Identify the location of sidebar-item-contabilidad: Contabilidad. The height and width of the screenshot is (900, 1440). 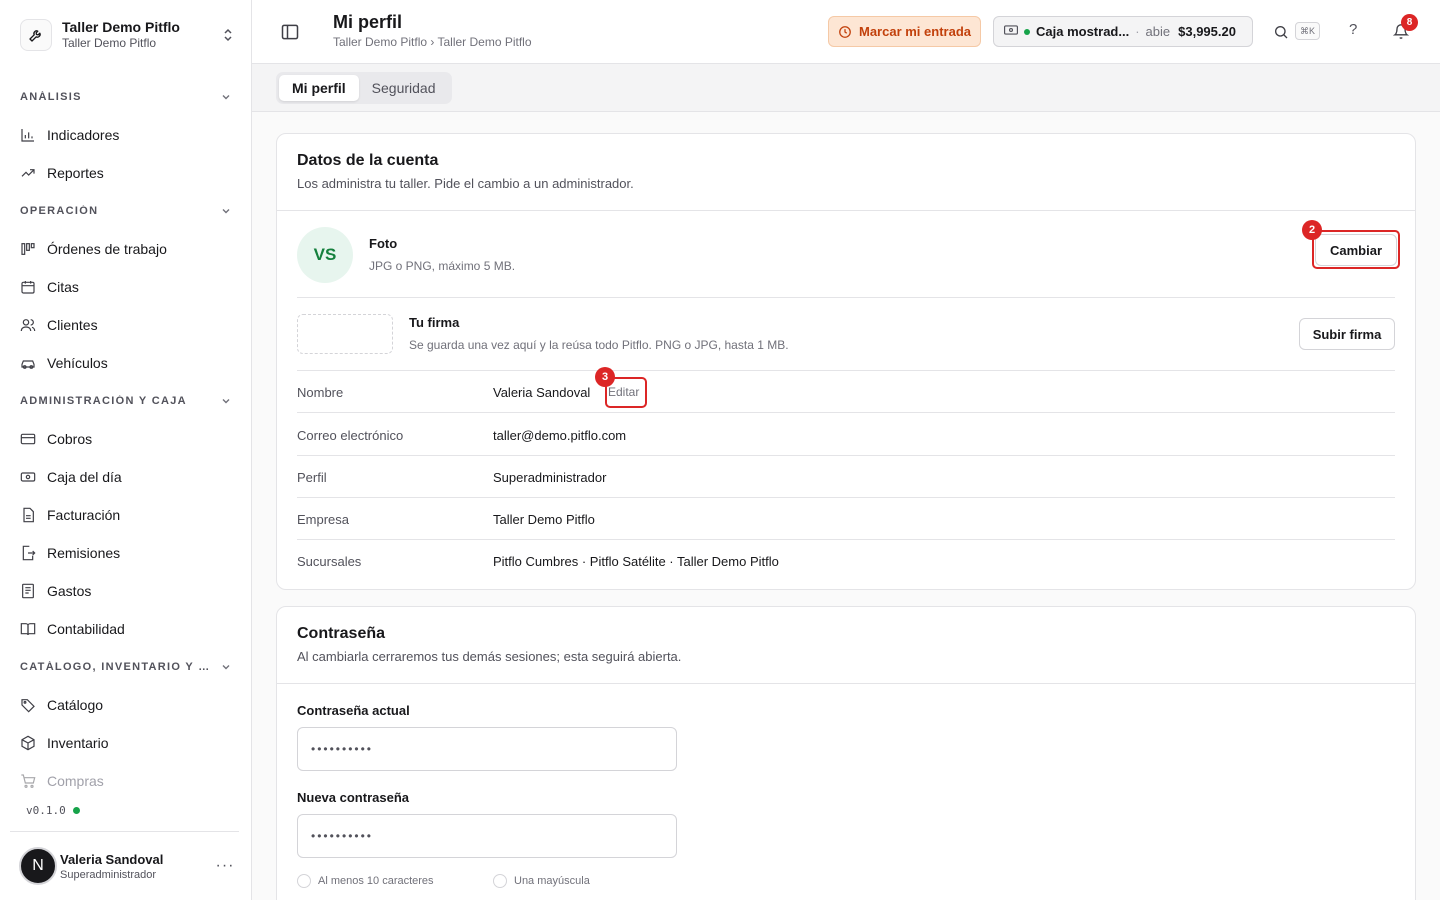
(125, 629).